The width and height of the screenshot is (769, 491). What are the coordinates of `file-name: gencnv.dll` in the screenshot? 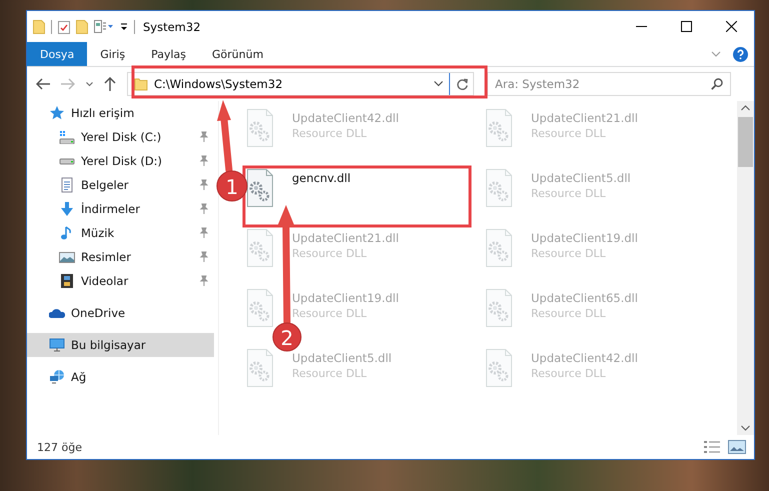 It's located at (321, 178).